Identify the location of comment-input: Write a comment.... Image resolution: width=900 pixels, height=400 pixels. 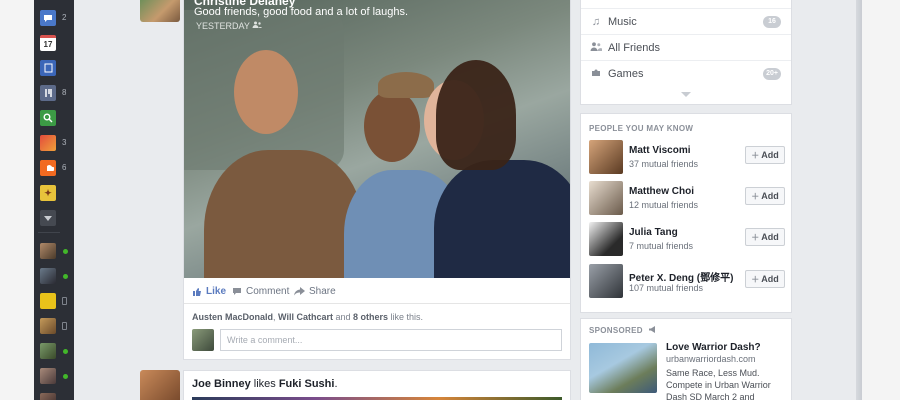
(391, 340).